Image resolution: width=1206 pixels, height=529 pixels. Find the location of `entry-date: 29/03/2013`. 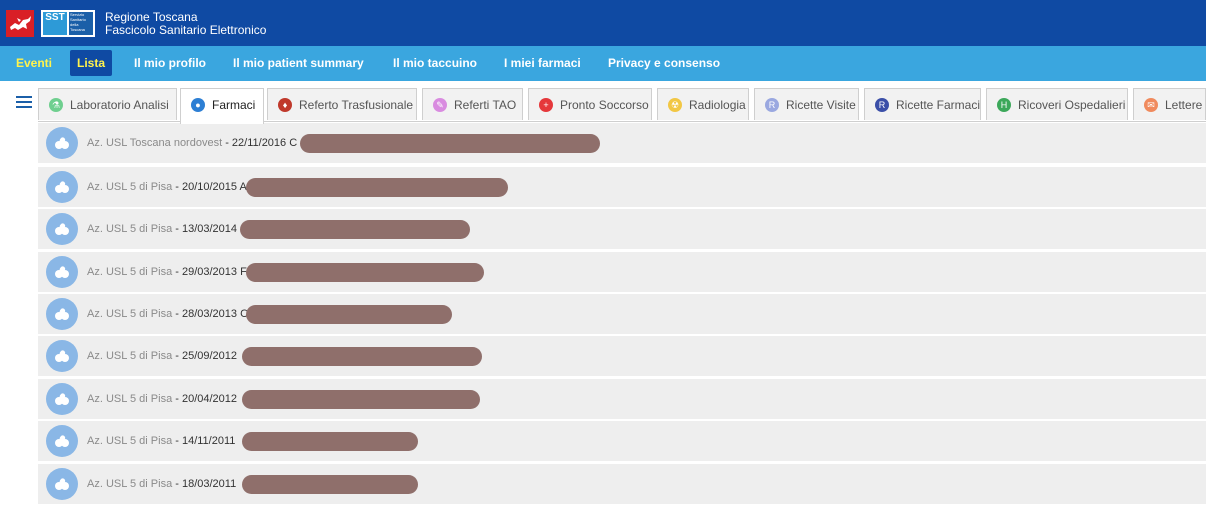

entry-date: 29/03/2013 is located at coordinates (209, 272).